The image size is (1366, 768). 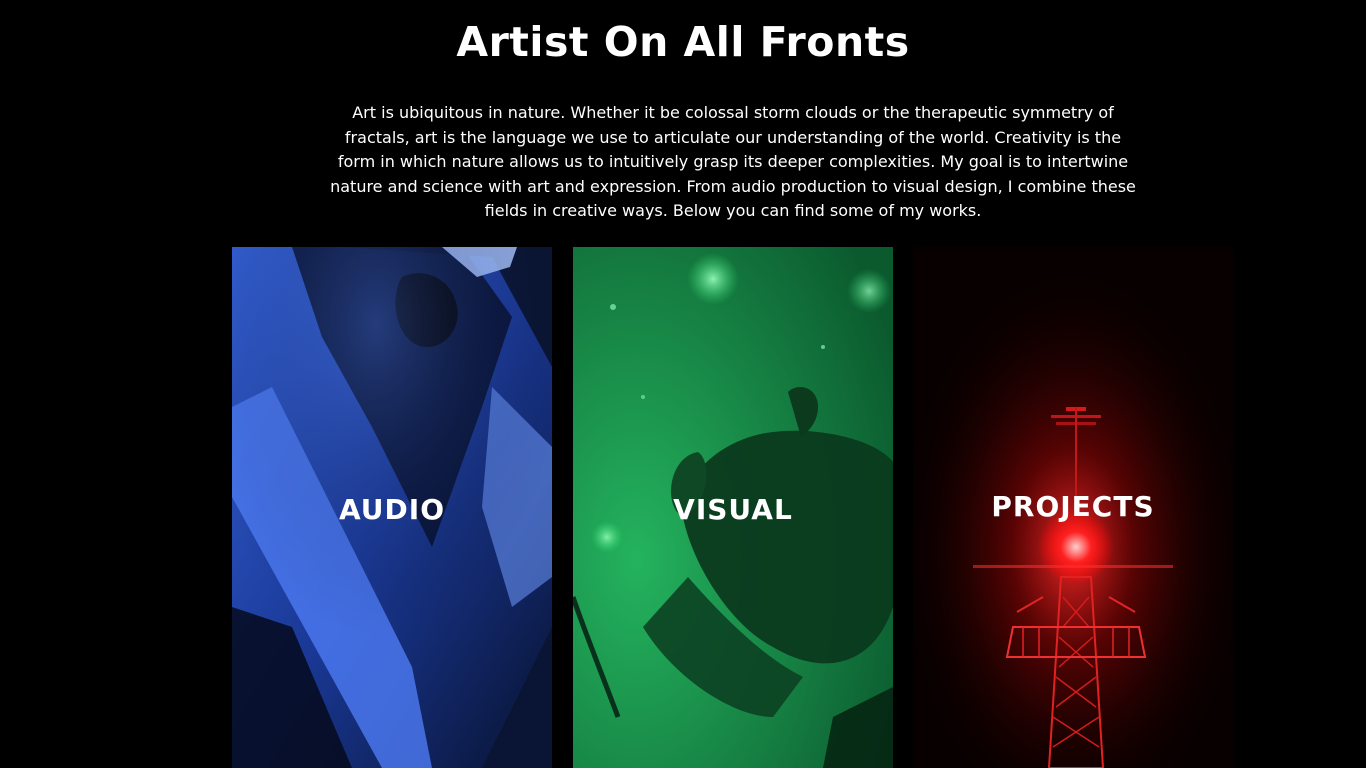 I want to click on audio-card-label: AUDIO, so click(x=391, y=509).